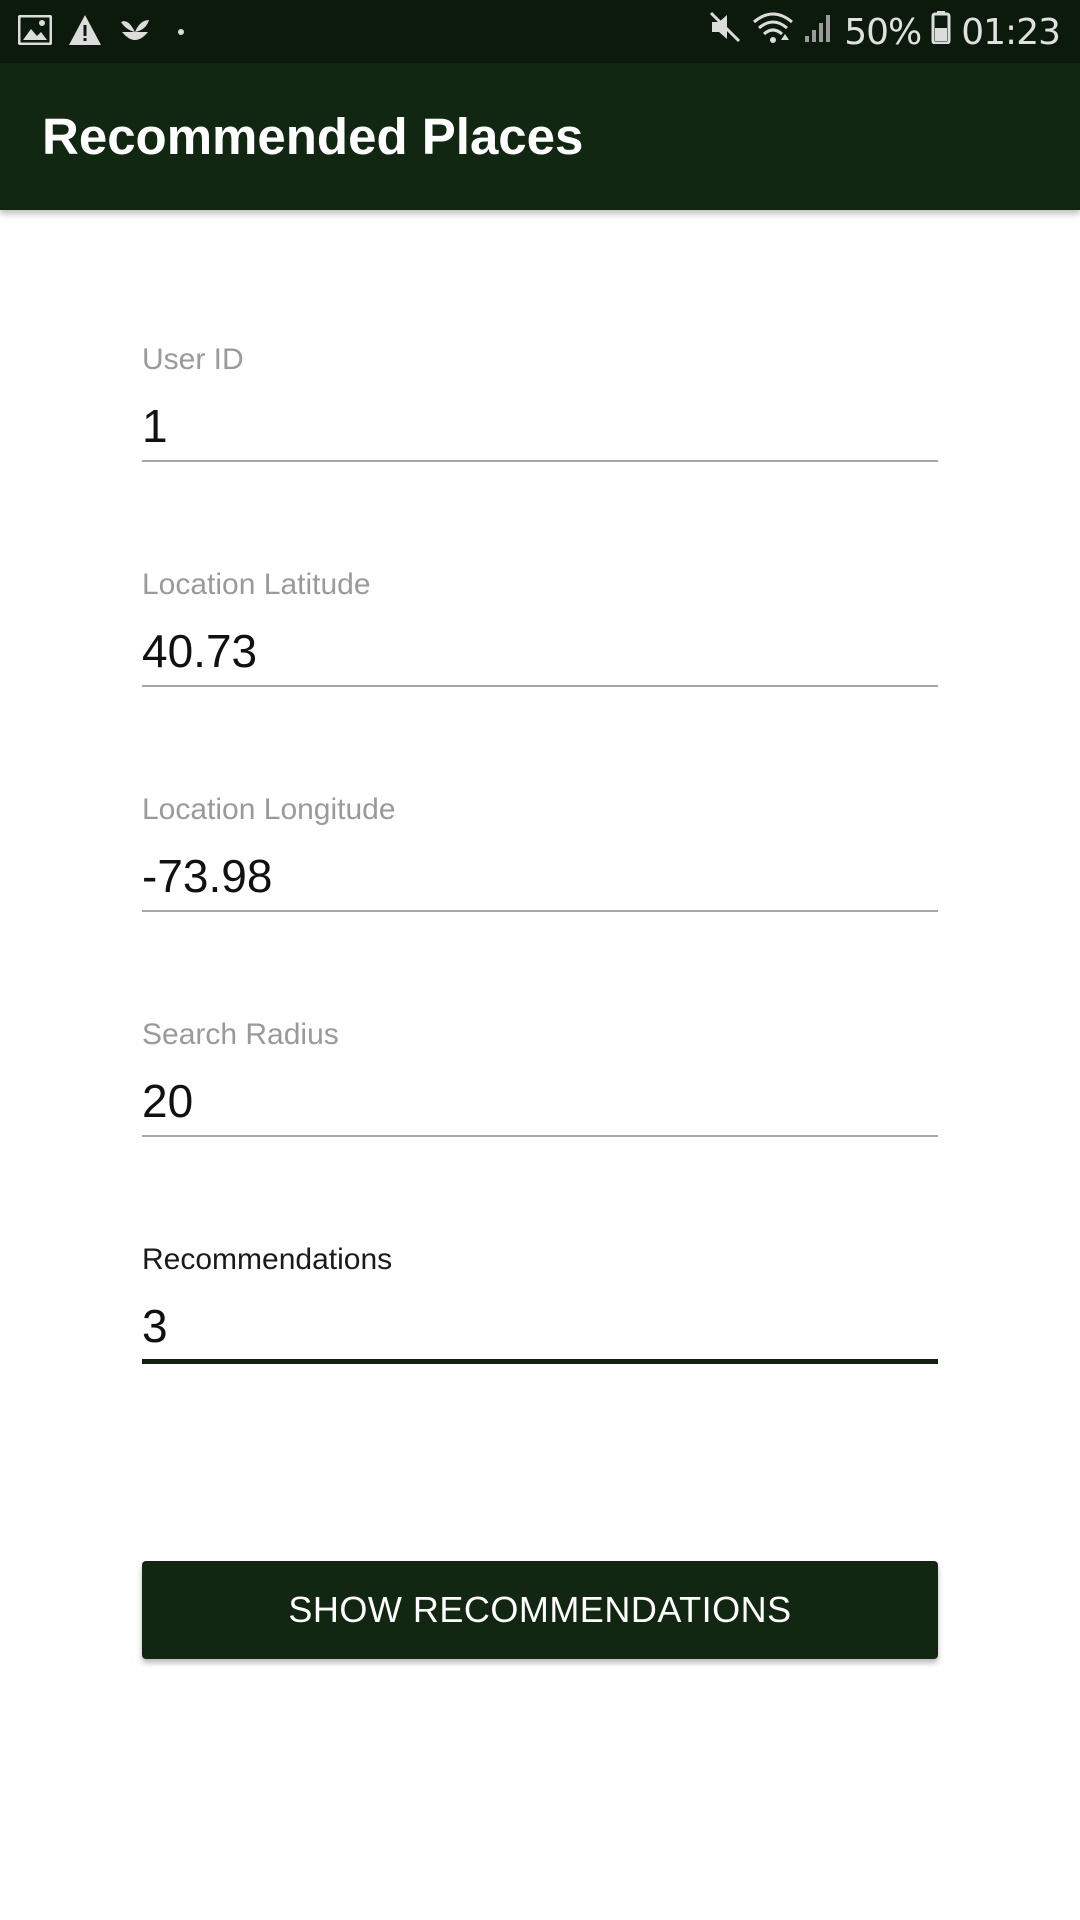  I want to click on status-bar: 50% 01:23, so click(540, 31).